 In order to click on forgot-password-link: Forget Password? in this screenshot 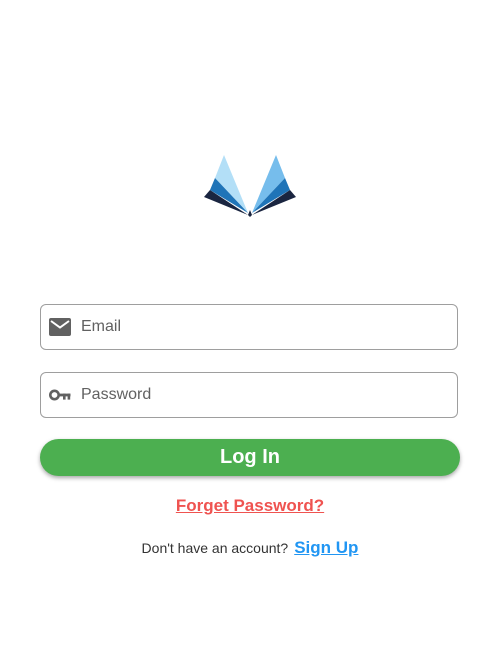, I will do `click(250, 506)`.